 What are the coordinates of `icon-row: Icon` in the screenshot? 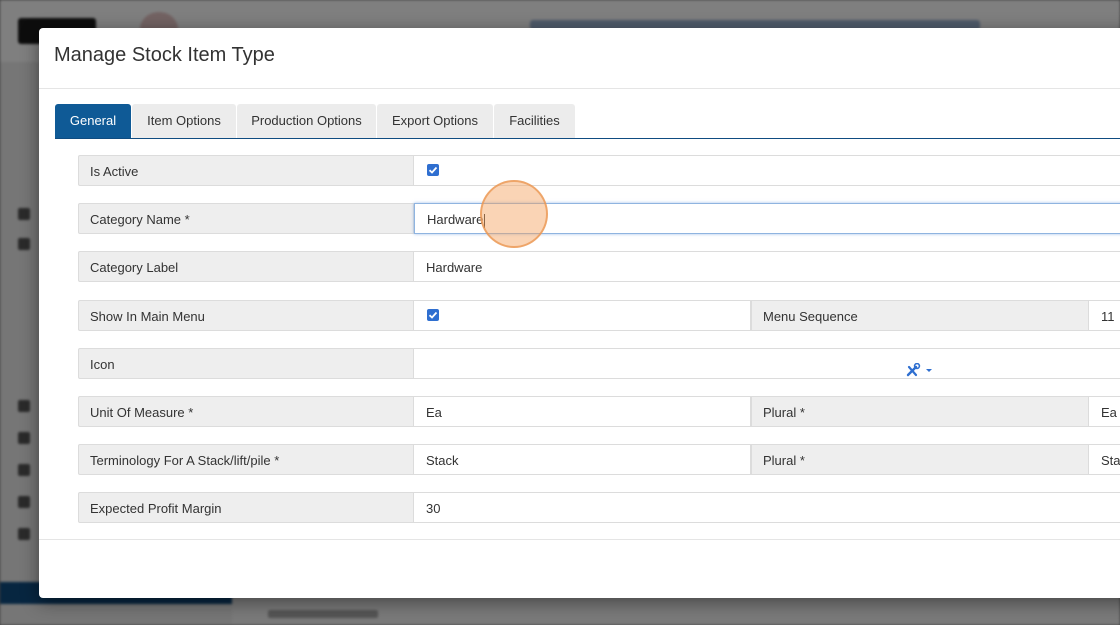 It's located at (599, 363).